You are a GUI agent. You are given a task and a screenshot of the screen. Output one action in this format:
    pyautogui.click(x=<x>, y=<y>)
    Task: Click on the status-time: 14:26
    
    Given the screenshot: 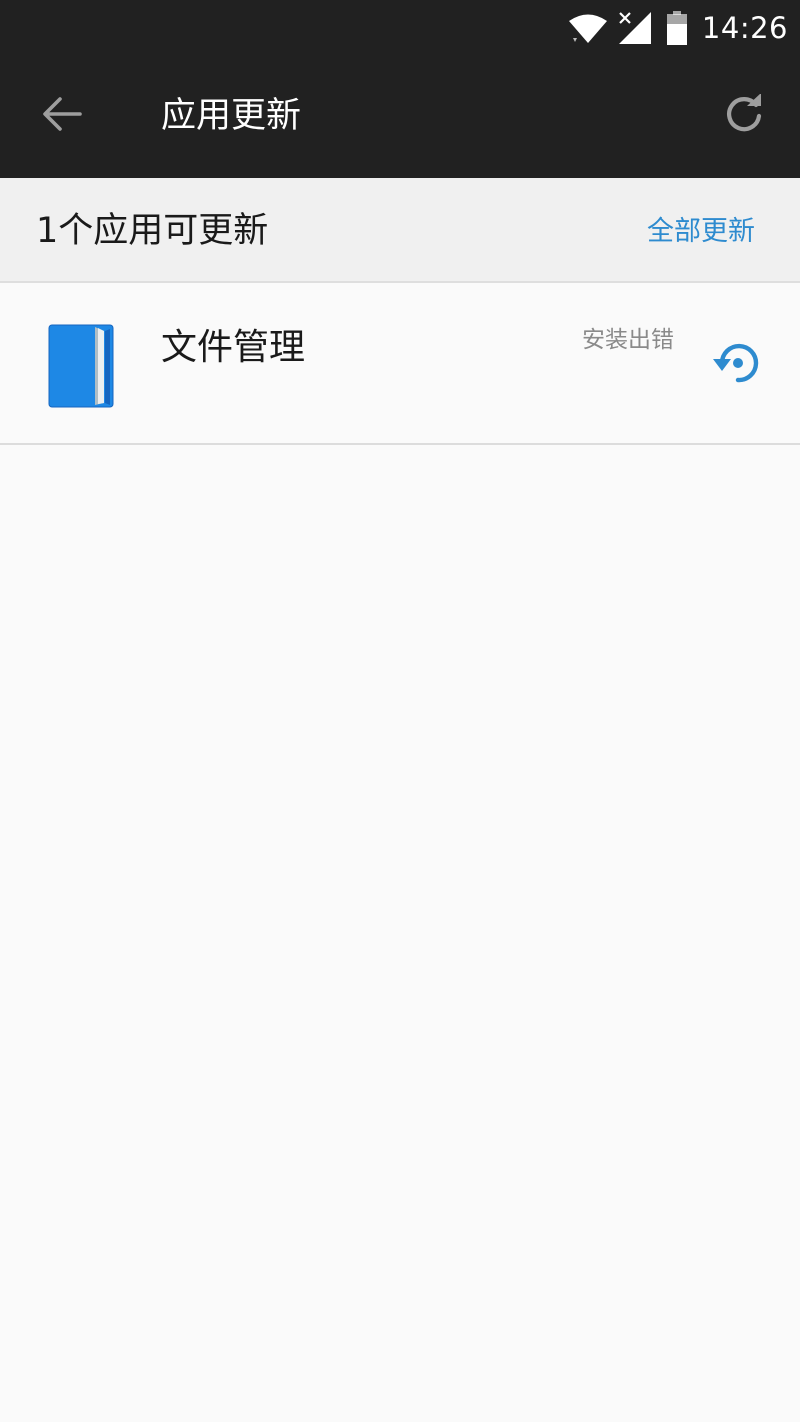 What is the action you would take?
    pyautogui.click(x=744, y=28)
    